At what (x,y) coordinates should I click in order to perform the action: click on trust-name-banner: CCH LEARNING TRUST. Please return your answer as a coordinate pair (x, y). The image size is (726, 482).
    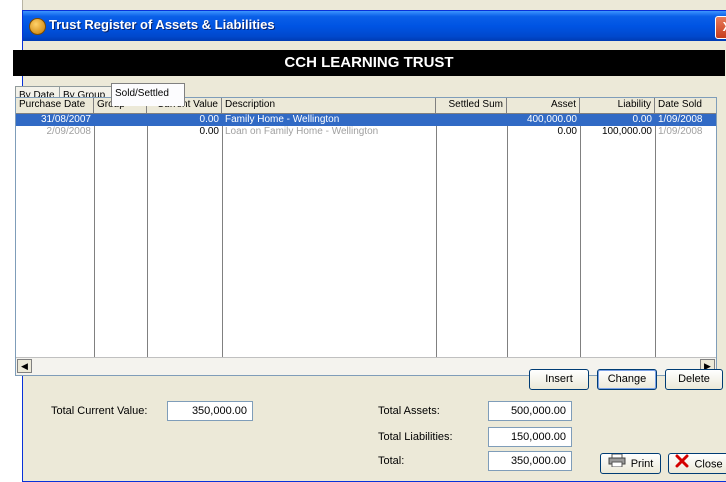
    Looking at the image, I should click on (369, 63).